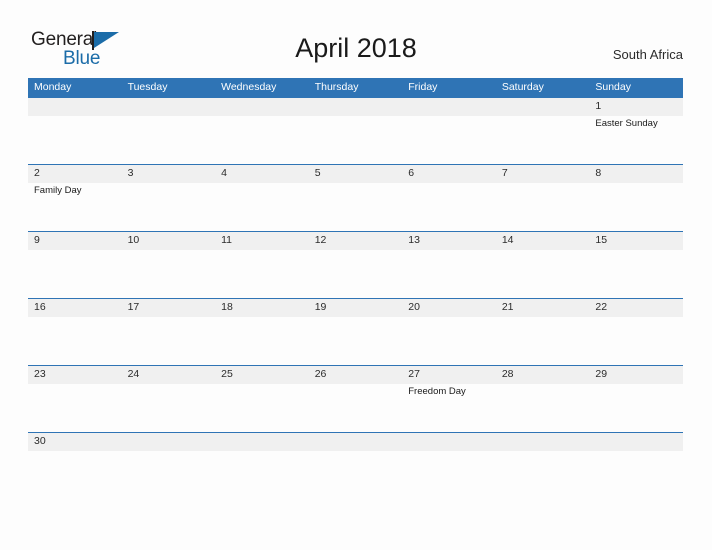 Image resolution: width=712 pixels, height=550 pixels. I want to click on day-number: 29, so click(601, 374).